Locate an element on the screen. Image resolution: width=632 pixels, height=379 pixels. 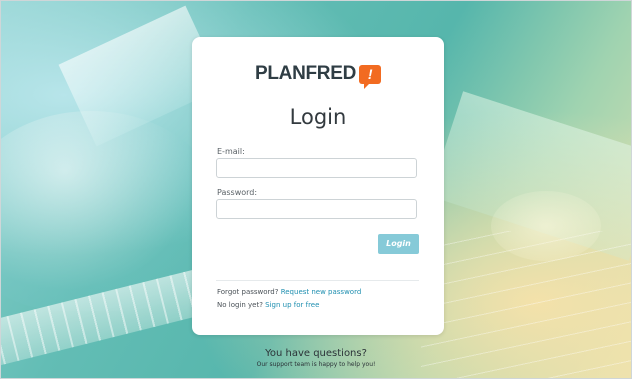
page-title: Login is located at coordinates (318, 117).